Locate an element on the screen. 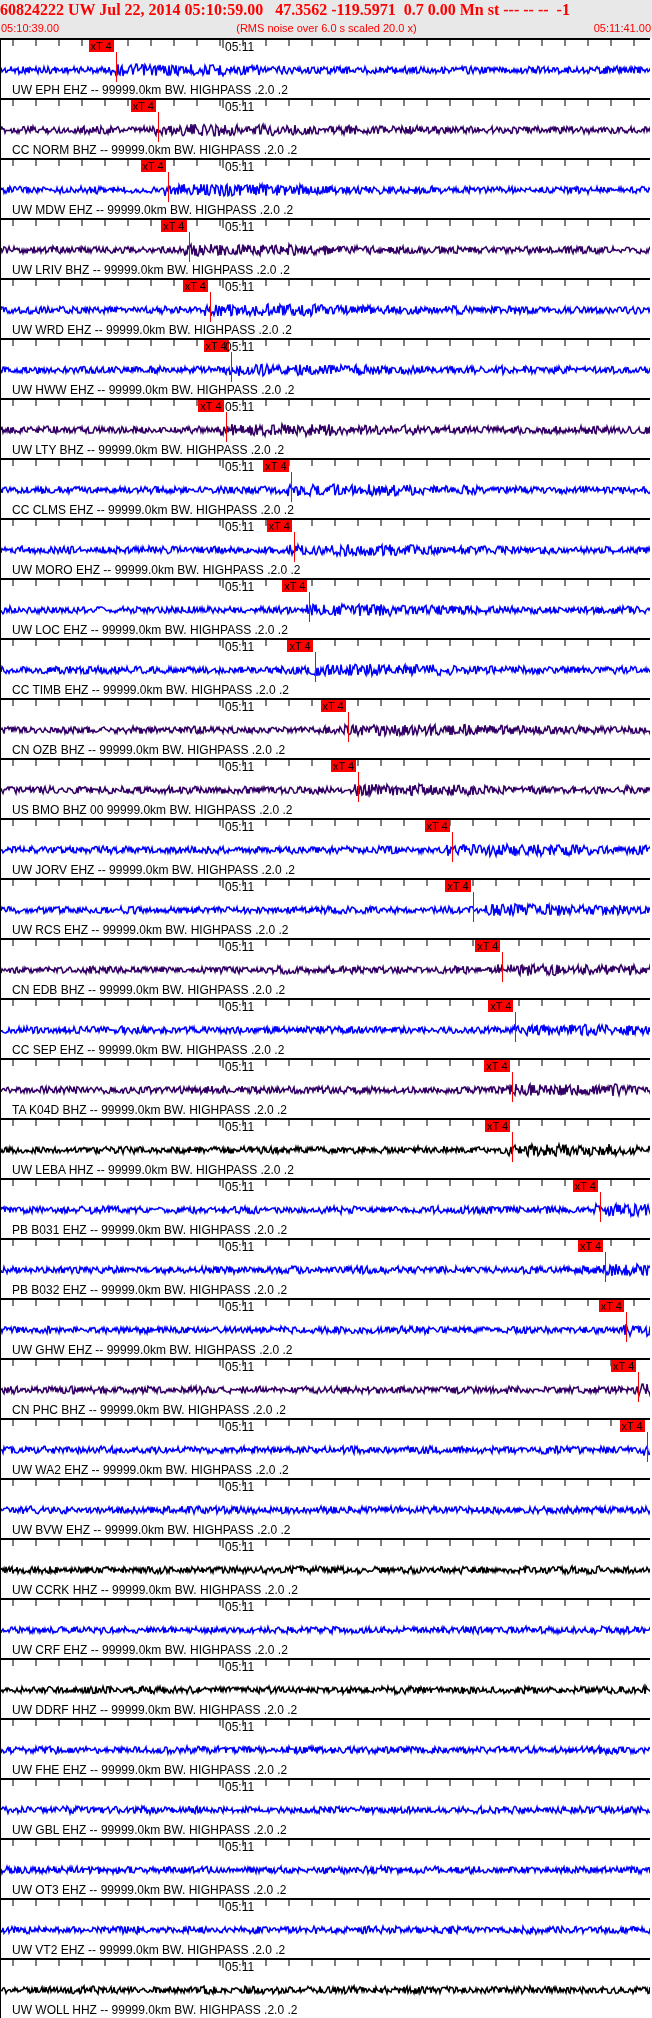 This screenshot has height=2018, width=652. channel-label: UW HWW EHZ -- 99999.0km BW. HIGHPASS .2.0 .2 is located at coordinates (153, 390).